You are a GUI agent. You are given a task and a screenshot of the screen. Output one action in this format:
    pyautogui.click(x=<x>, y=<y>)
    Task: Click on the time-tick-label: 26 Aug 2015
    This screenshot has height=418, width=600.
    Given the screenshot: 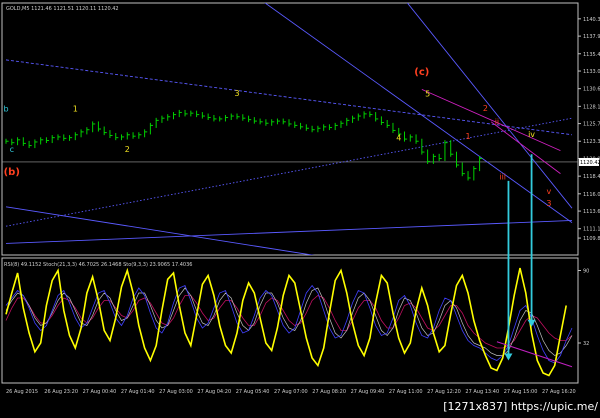 What is the action you would take?
    pyautogui.click(x=22, y=392)
    